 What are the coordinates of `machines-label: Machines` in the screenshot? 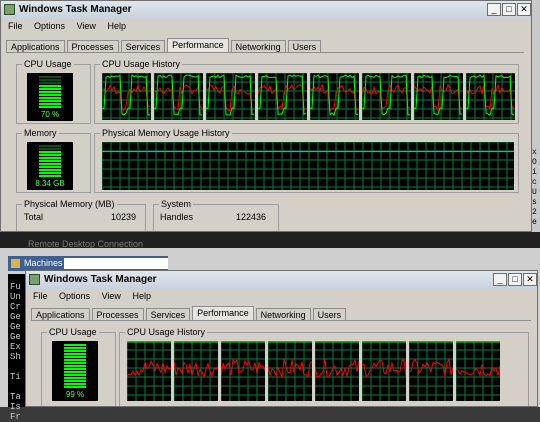 It's located at (43, 263).